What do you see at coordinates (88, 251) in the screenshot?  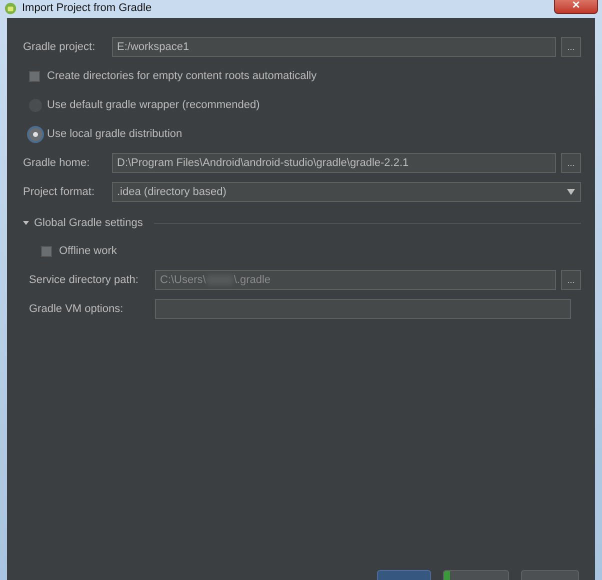 I see `checkbox-label: Offline work` at bounding box center [88, 251].